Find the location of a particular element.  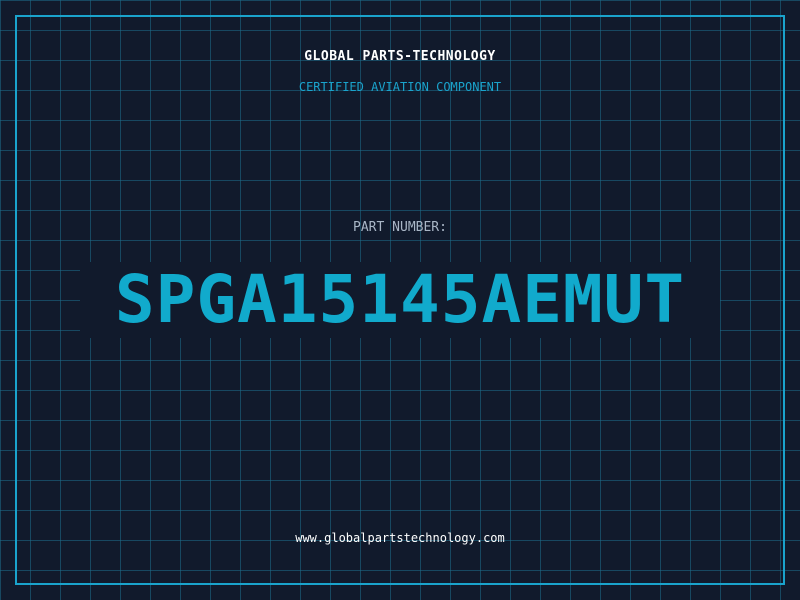

part-number-value: SPGA15145AEMUT is located at coordinates (400, 299).